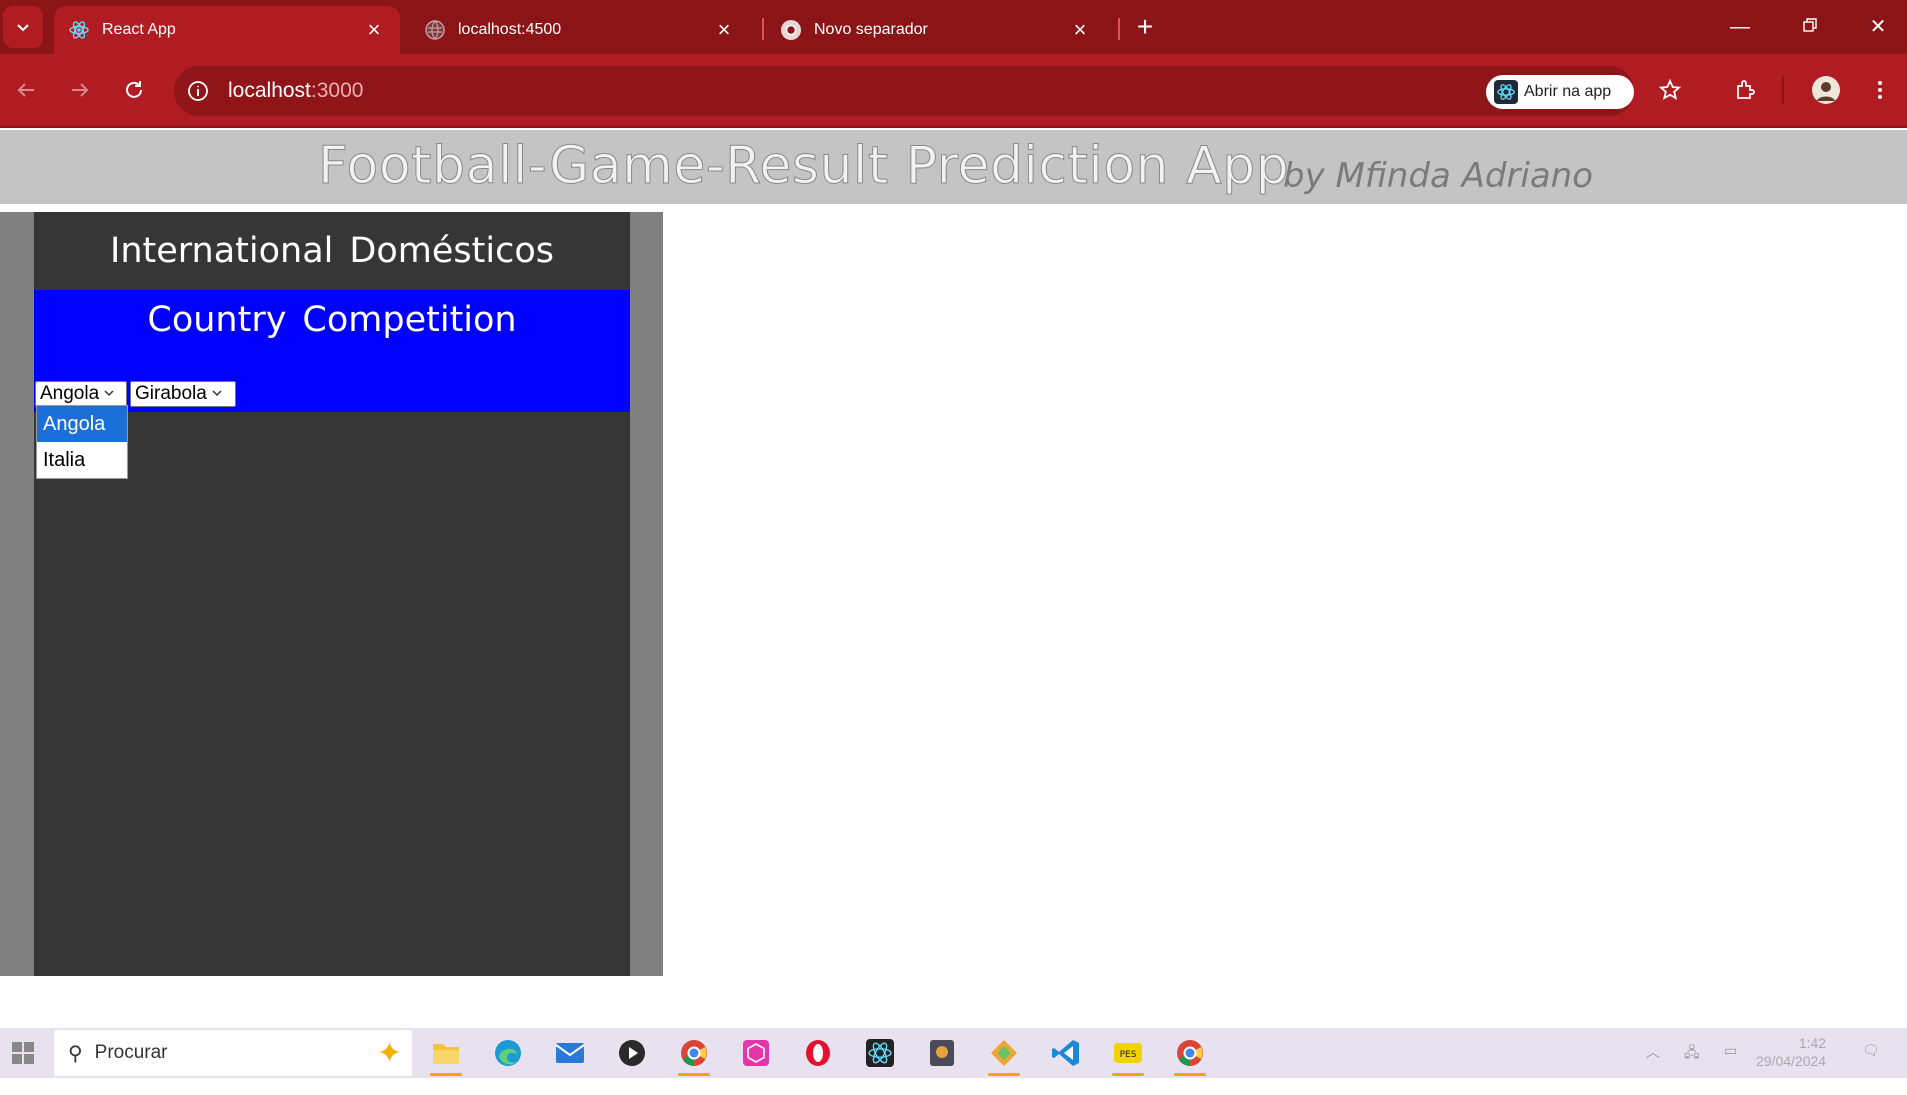 The image size is (1907, 1095). I want to click on clock-time: 1:42, so click(1812, 1043).